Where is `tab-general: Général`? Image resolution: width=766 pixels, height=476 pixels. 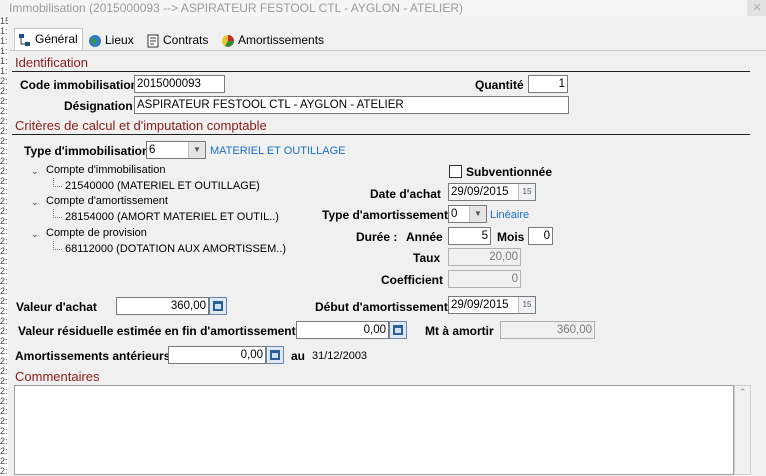
tab-general: Général is located at coordinates (48, 39).